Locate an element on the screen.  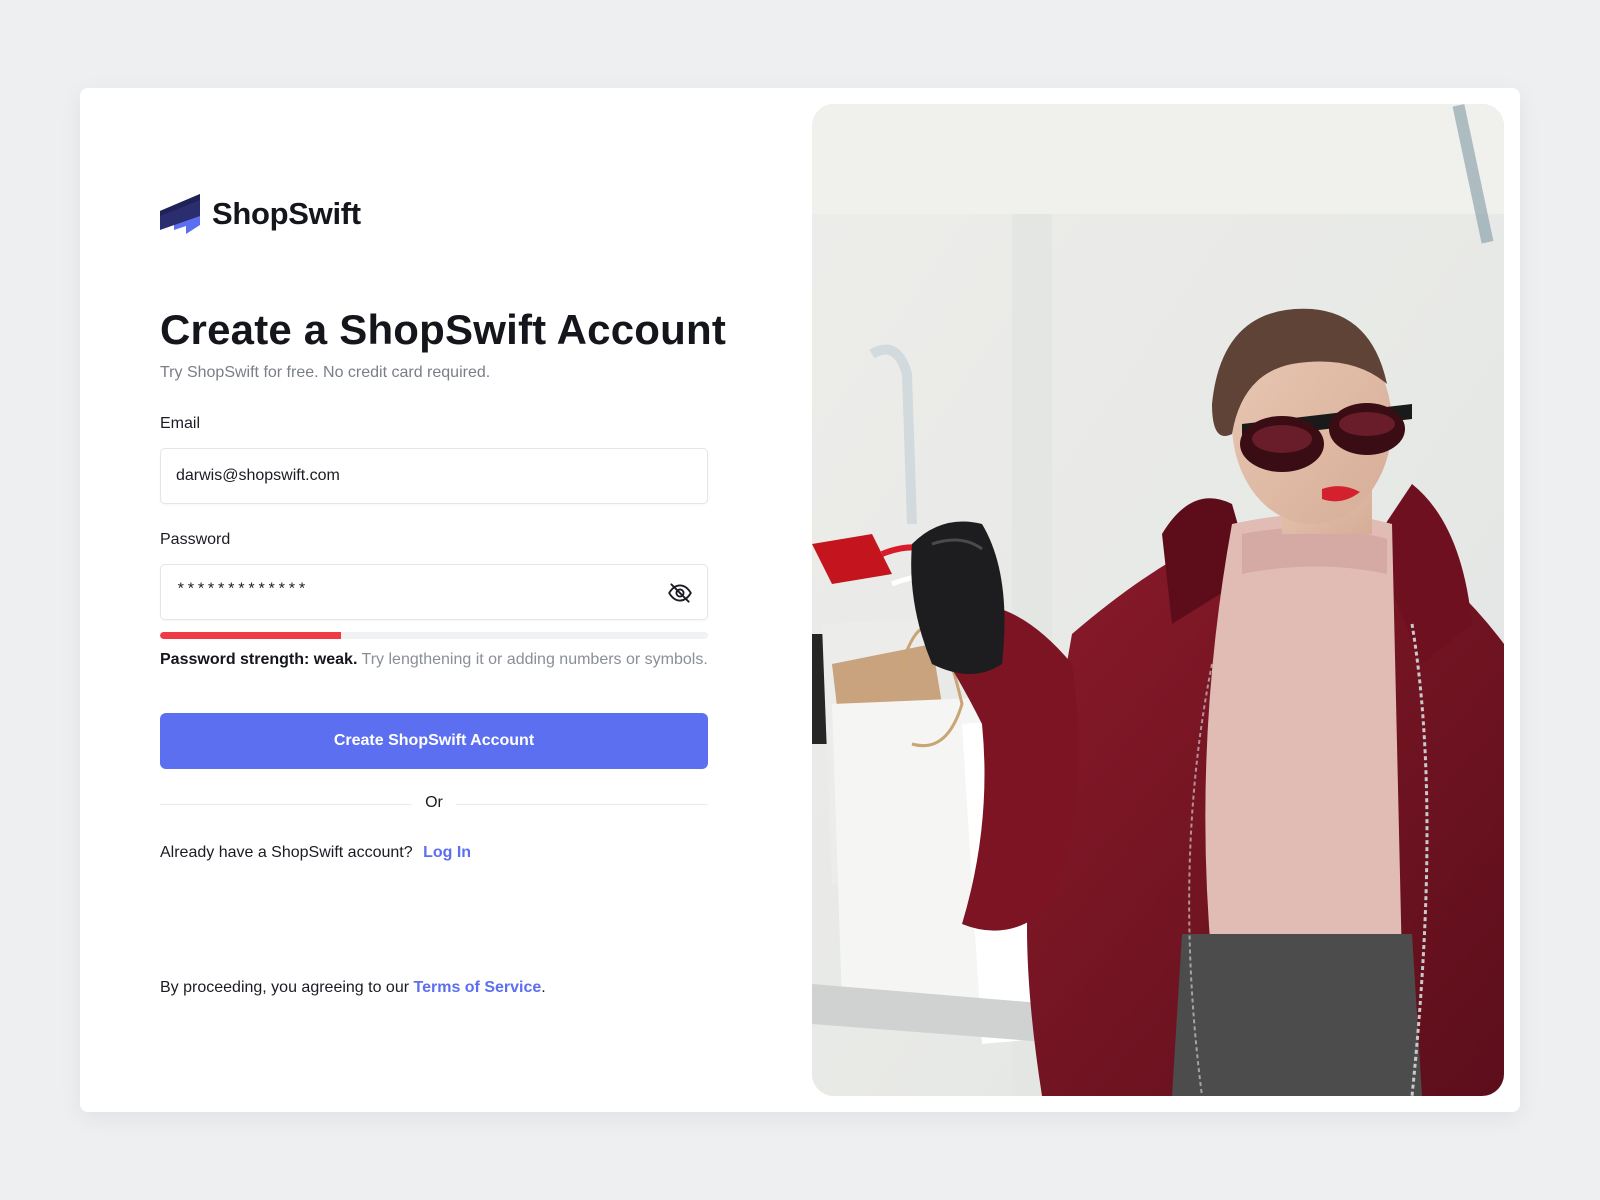
eye-off-icon is located at coordinates (680, 593).